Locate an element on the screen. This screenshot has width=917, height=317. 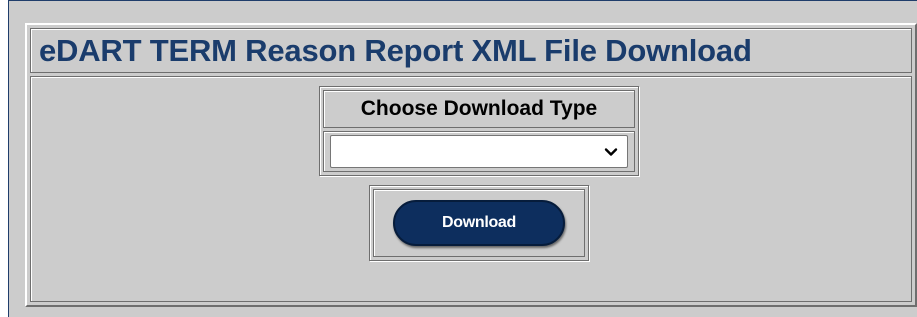
download-button-cell: Download is located at coordinates (479, 223).